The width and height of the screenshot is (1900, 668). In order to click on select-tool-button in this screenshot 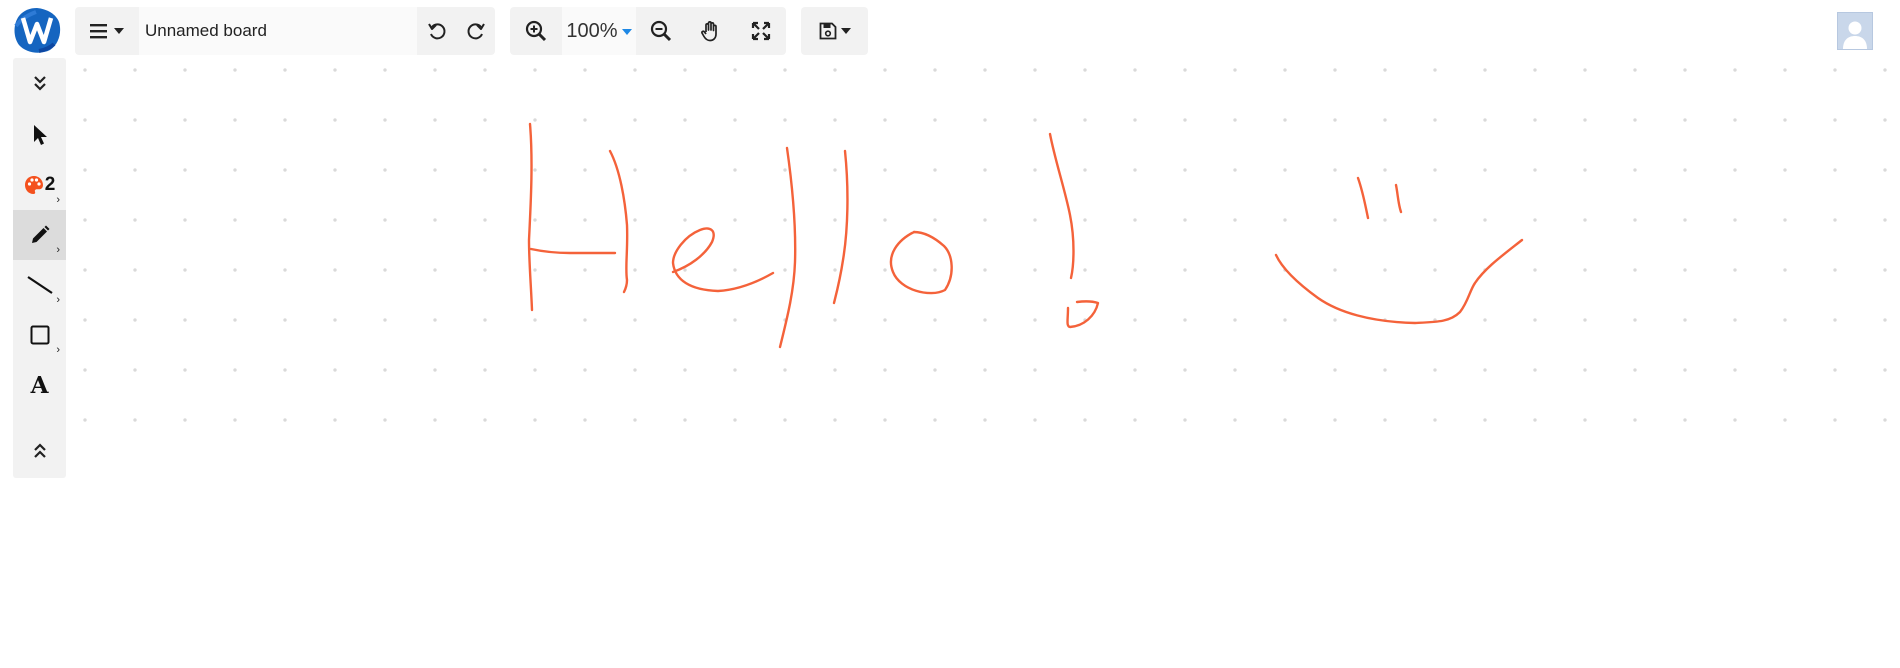, I will do `click(39, 135)`.